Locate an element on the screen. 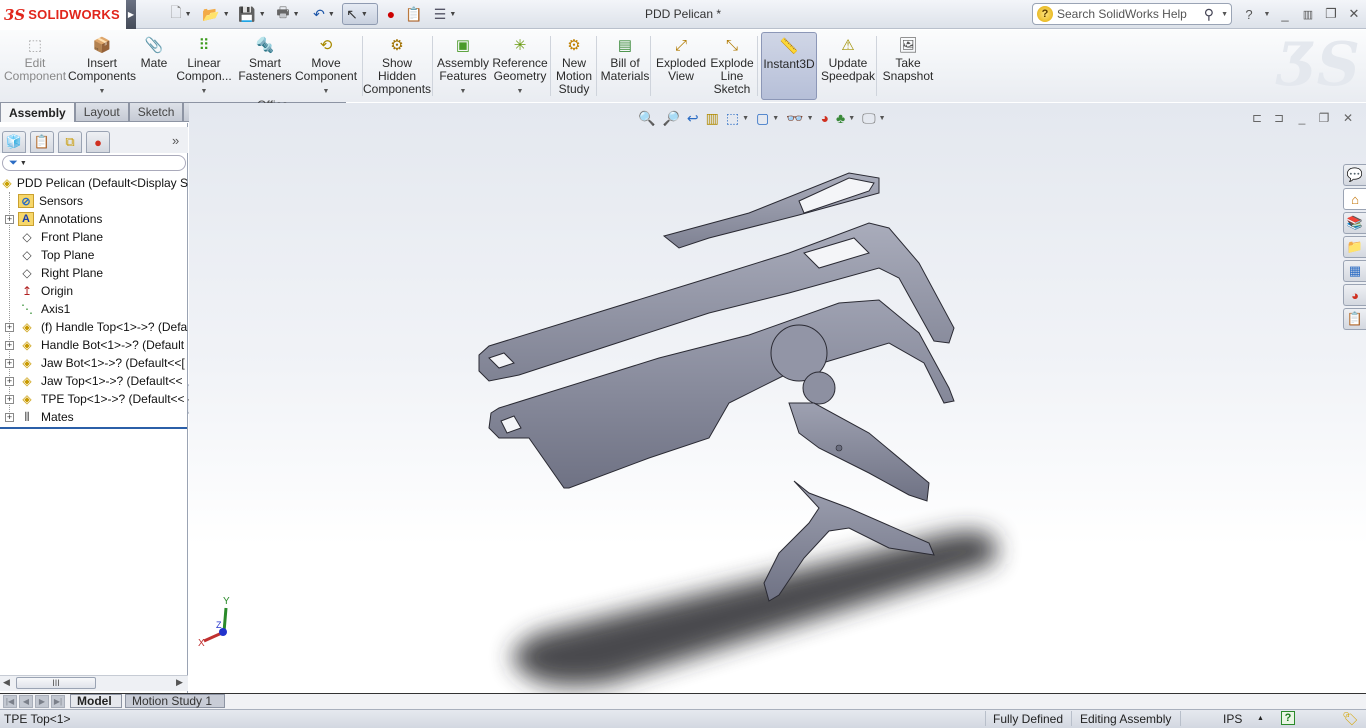  help-menu-icon: ? is located at coordinates (1249, 14).